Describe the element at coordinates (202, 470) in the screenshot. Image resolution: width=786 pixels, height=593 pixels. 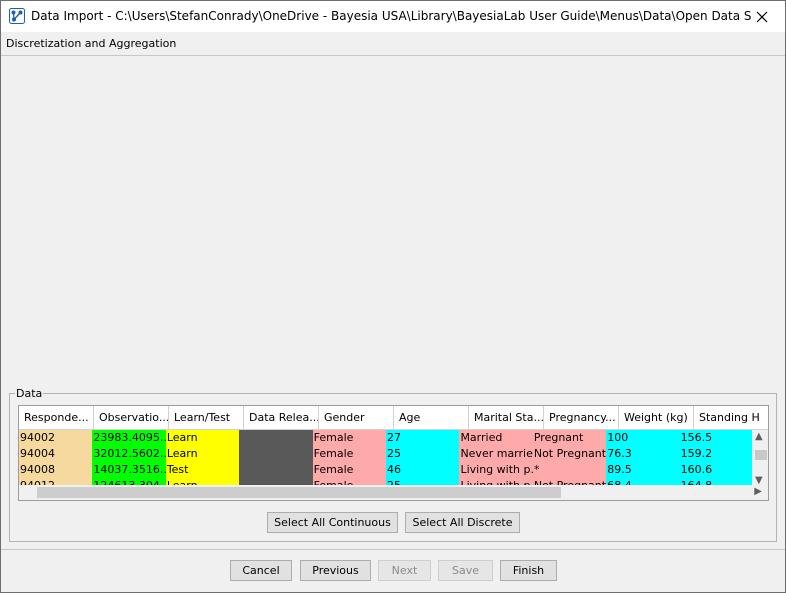
I see `table-cell: Test` at that location.